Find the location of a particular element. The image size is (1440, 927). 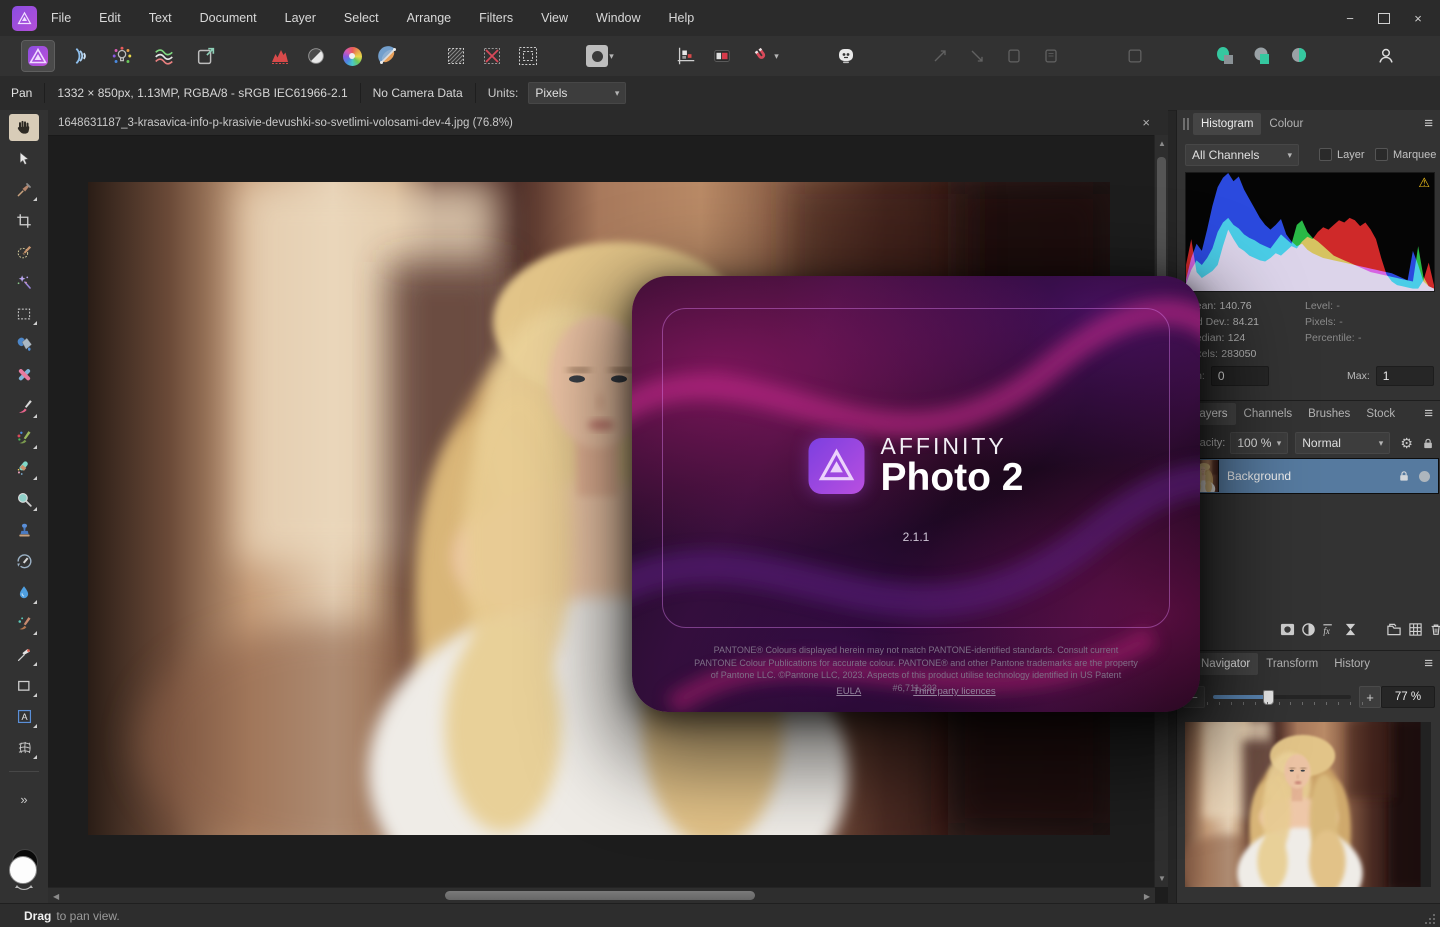

assistant-options-button: ▾ is located at coordinates (600, 56).